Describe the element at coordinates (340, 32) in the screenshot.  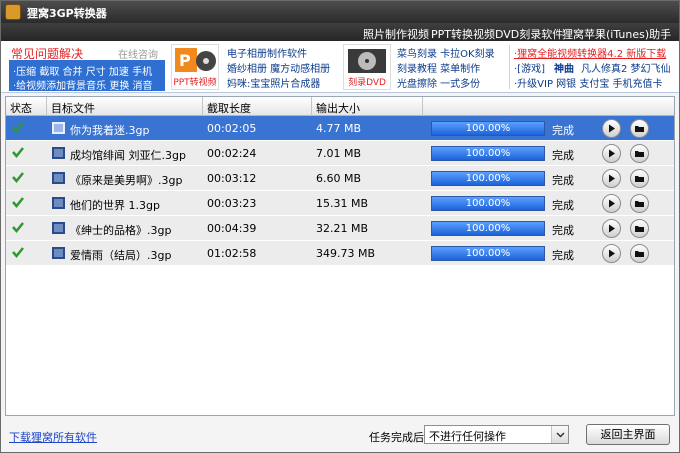
I see `top-menu: 照片制作视频 PPT转换视频 DVD刻录软件 狸窝苹果(iTunes)助手` at that location.